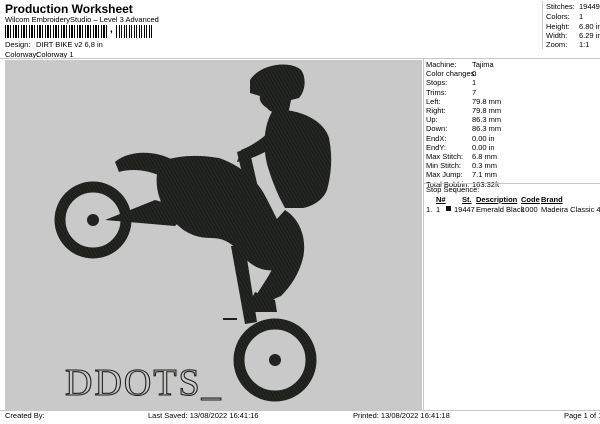 This screenshot has height=424, width=600. I want to click on spec-label: Max Jump:, so click(444, 175).